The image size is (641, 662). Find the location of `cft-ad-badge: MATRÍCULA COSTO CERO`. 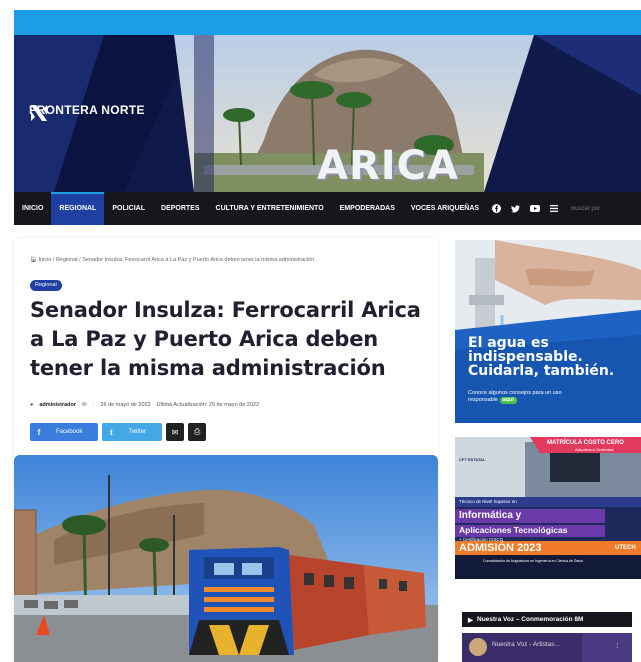

cft-ad-badge: MATRÍCULA COSTO CERO is located at coordinates (585, 443).